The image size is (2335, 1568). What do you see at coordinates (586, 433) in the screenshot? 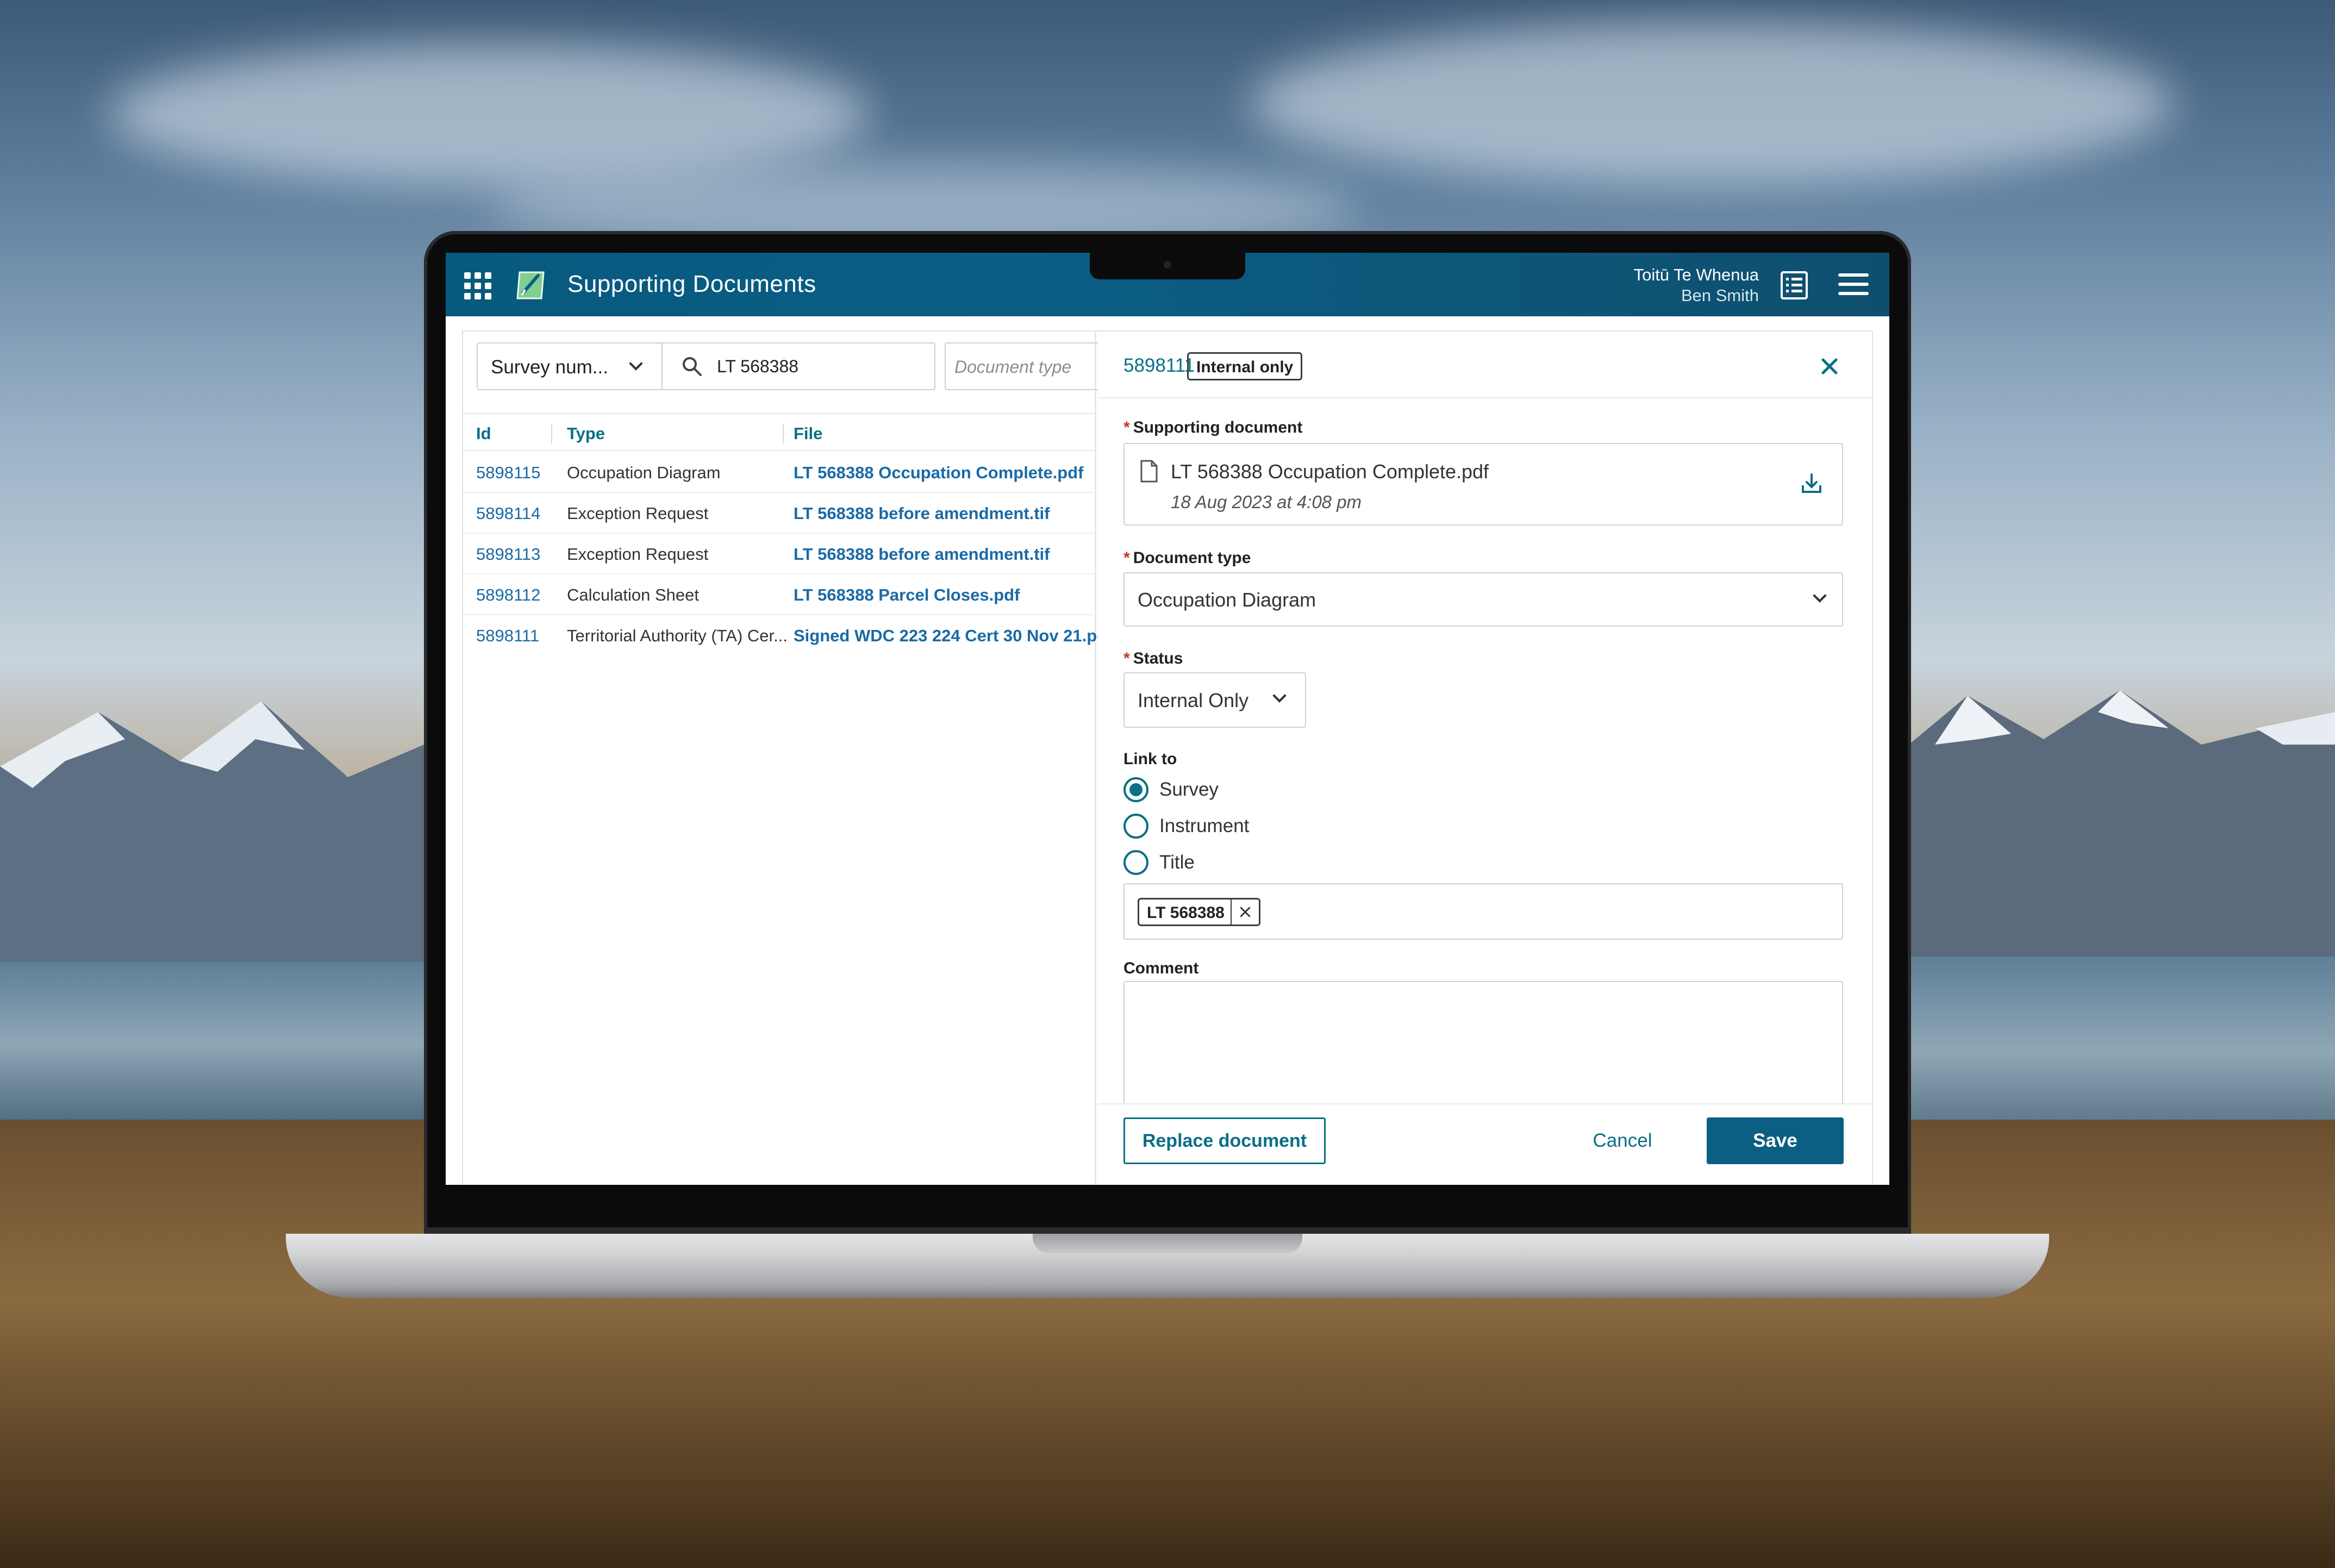
I see `column-header-type: Type` at bounding box center [586, 433].